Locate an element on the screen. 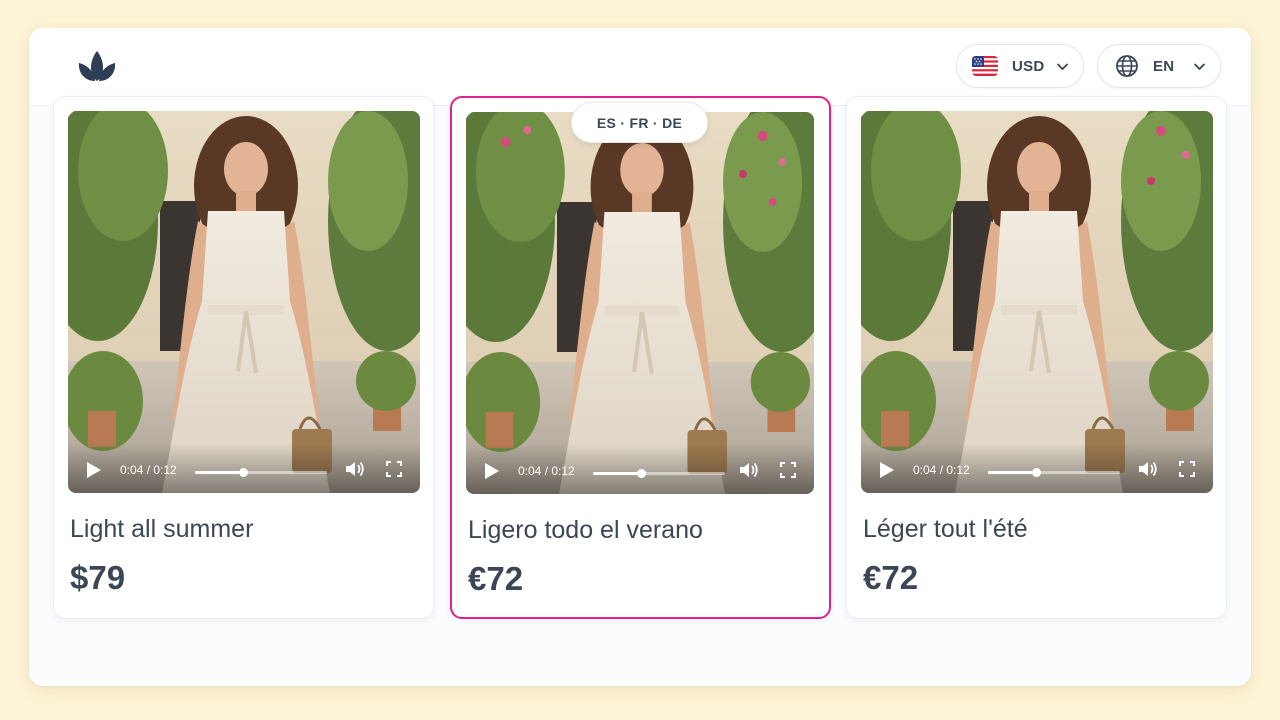 The image size is (1280, 720). language-selector: EN is located at coordinates (1159, 66).